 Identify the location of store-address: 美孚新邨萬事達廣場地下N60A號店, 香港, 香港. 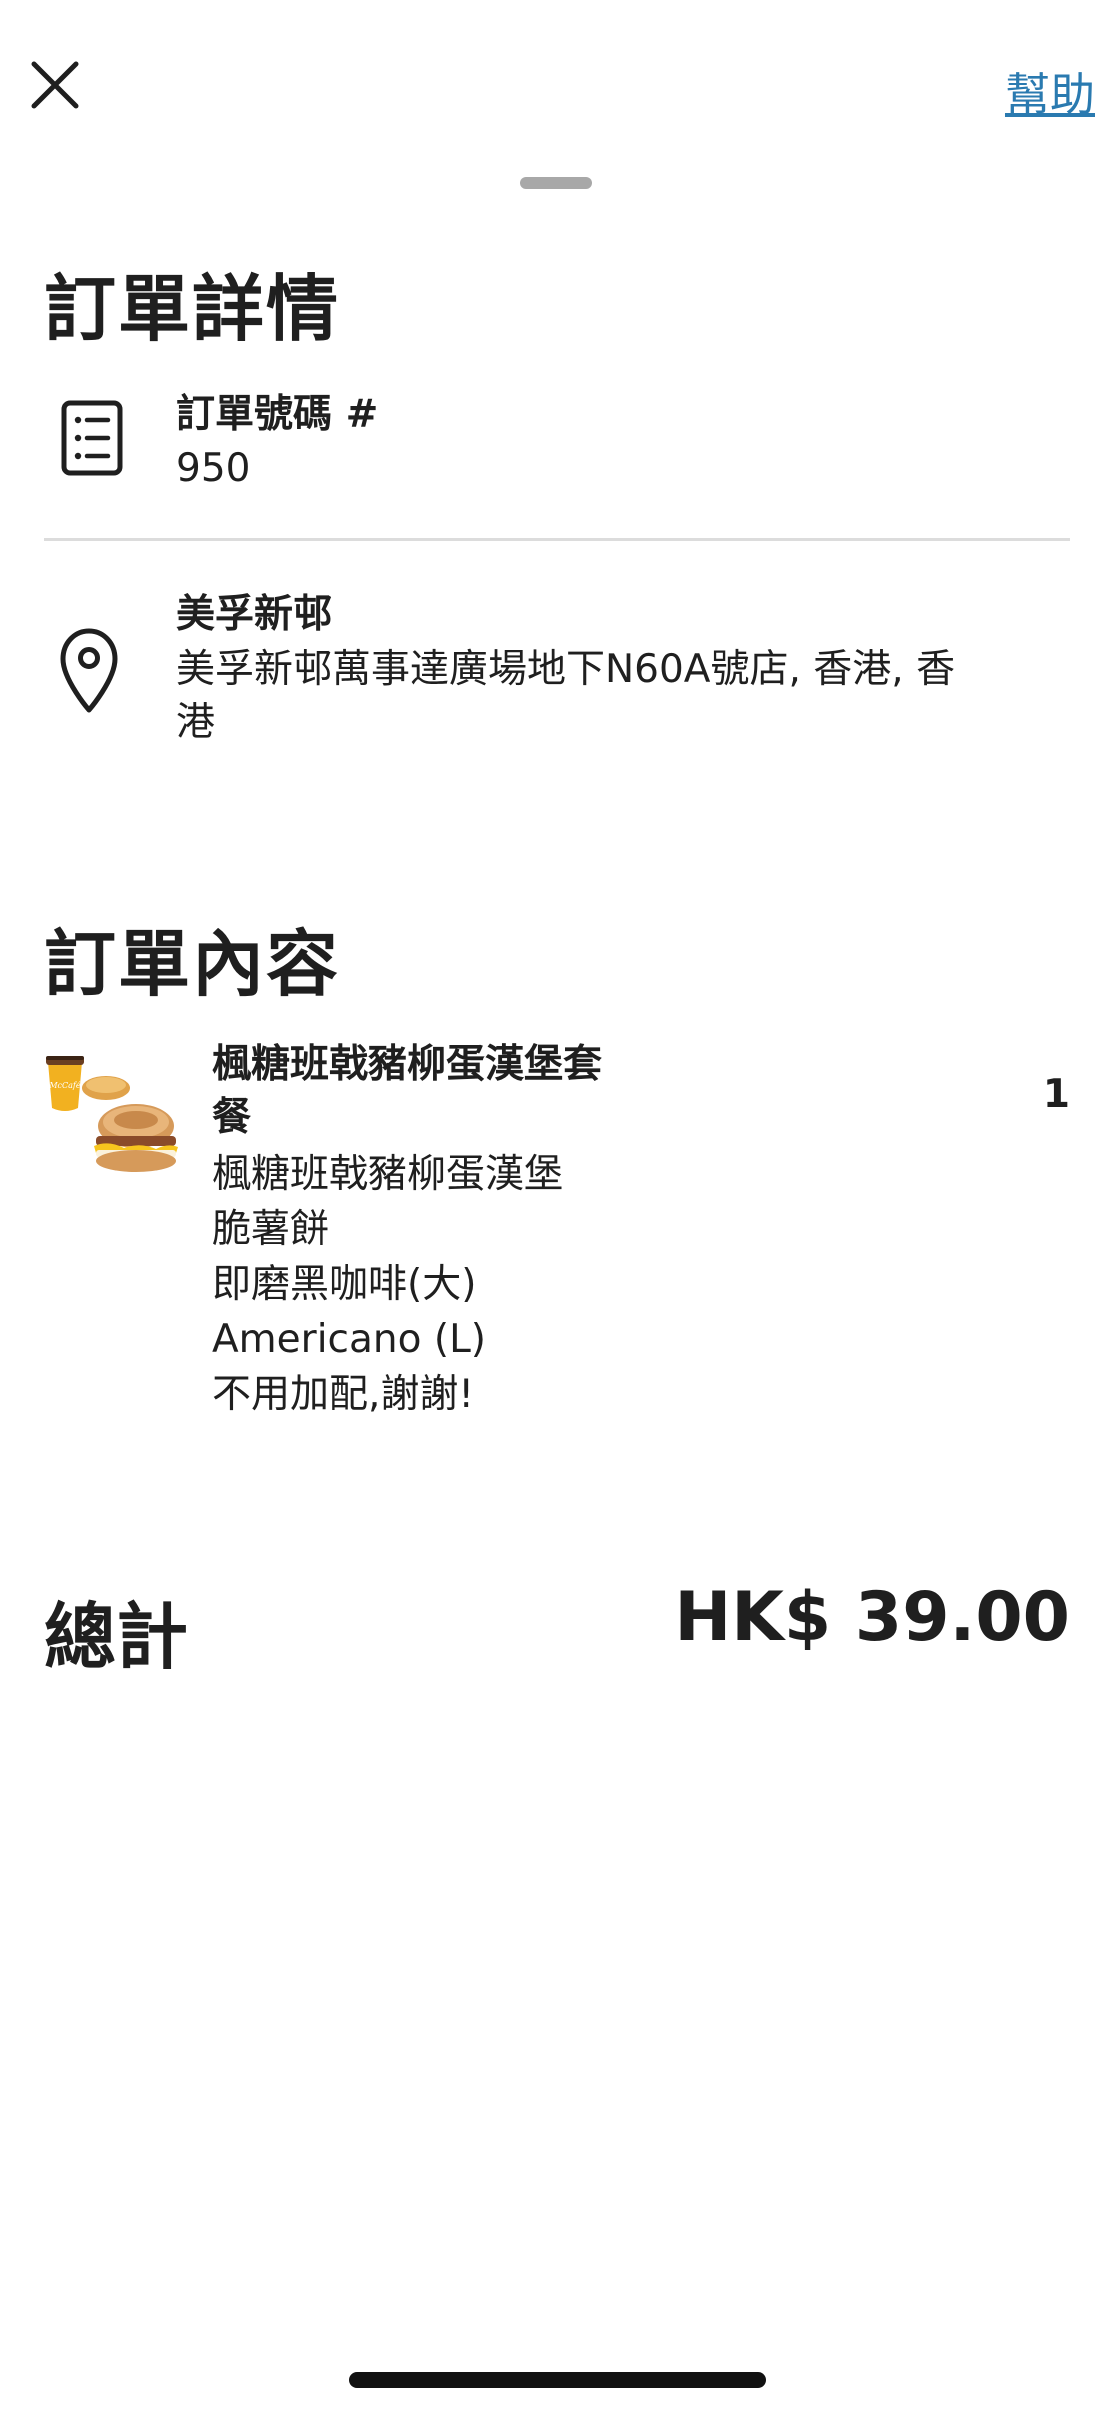
(566, 696).